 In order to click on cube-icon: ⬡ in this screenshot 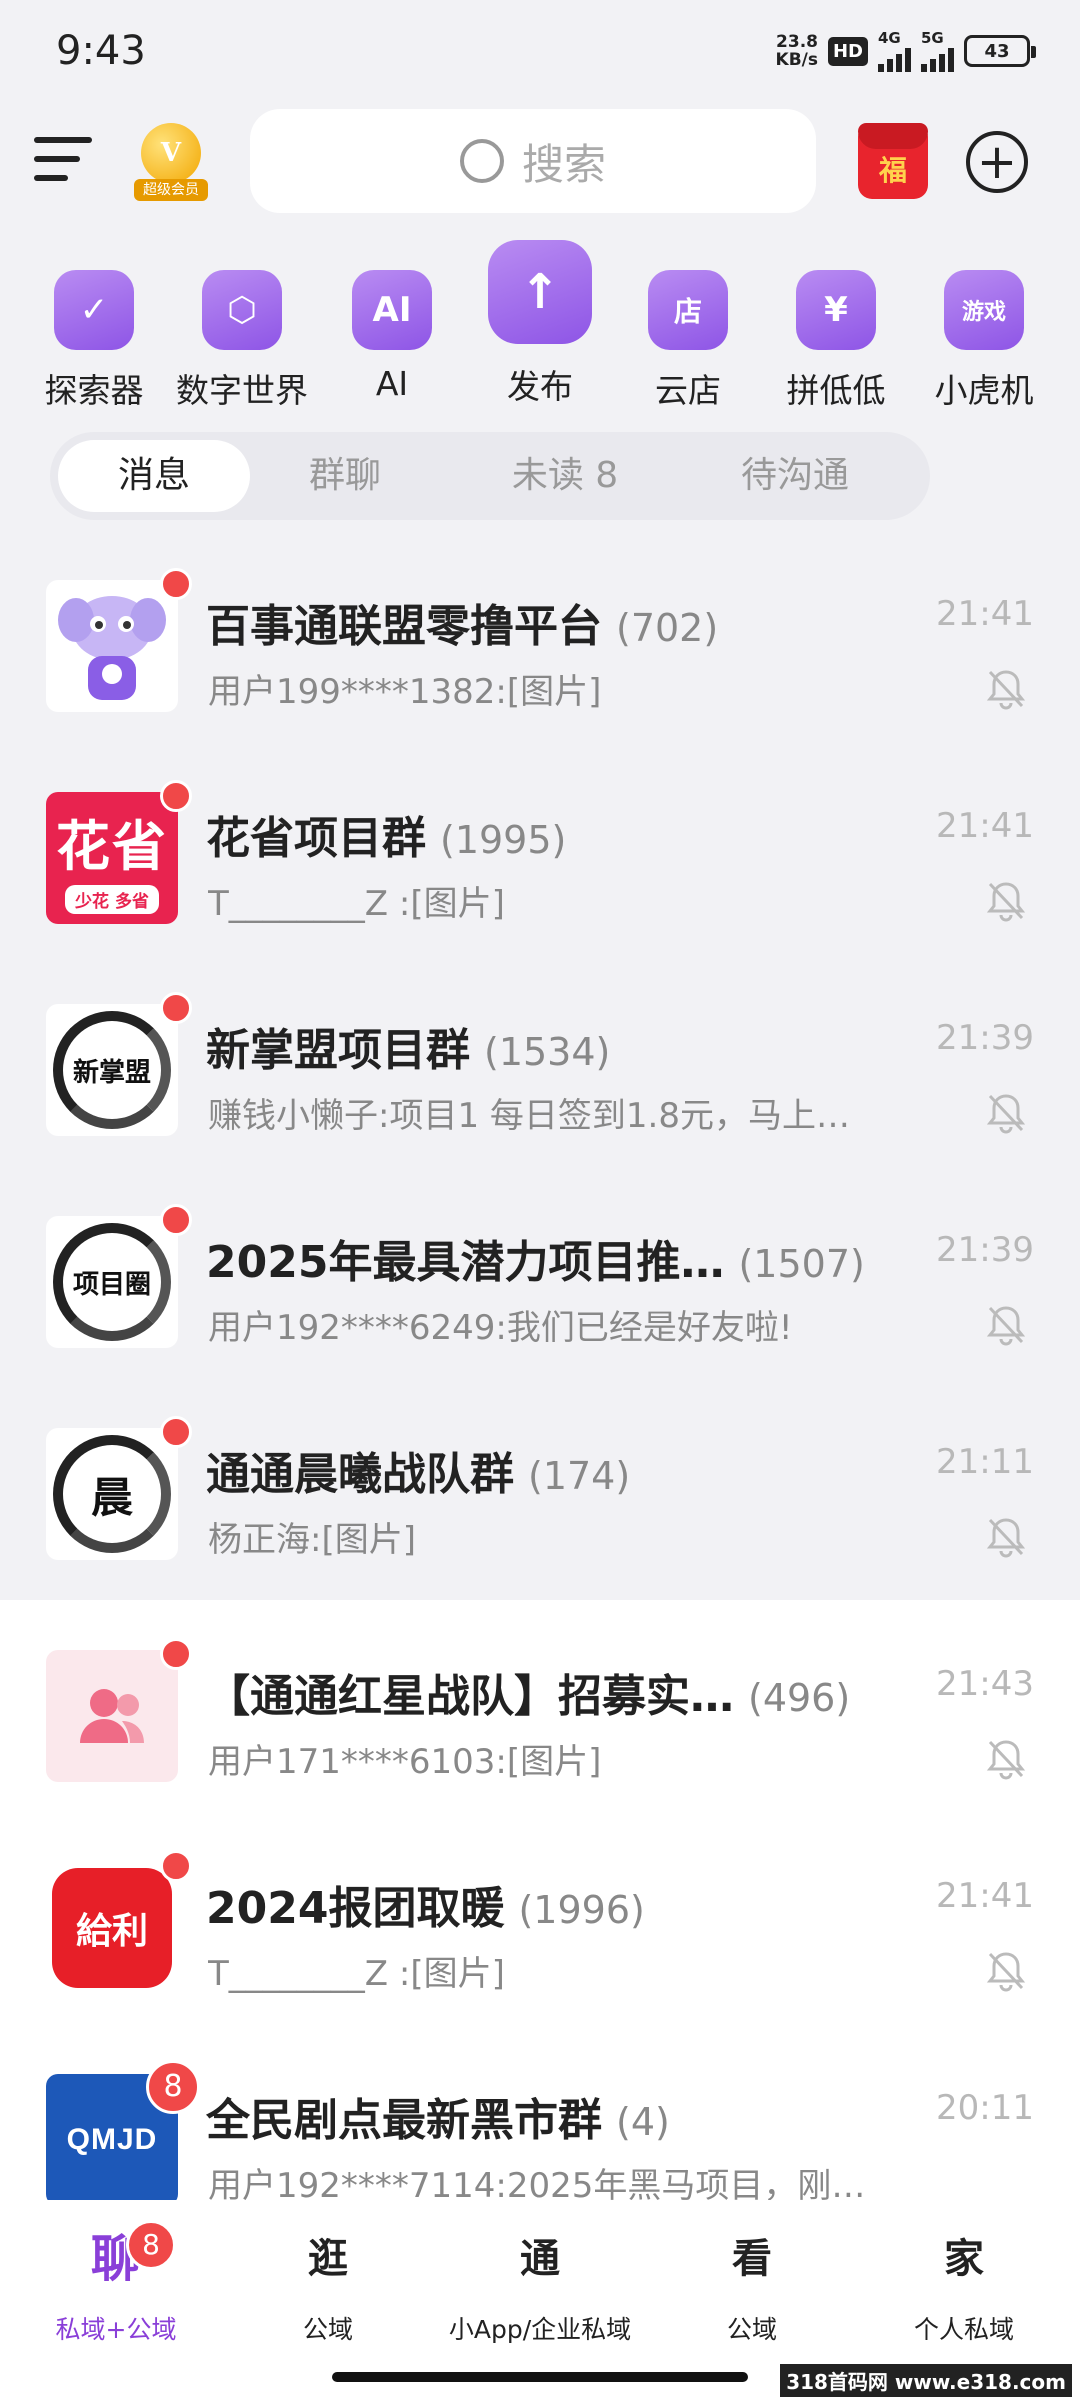, I will do `click(242, 310)`.